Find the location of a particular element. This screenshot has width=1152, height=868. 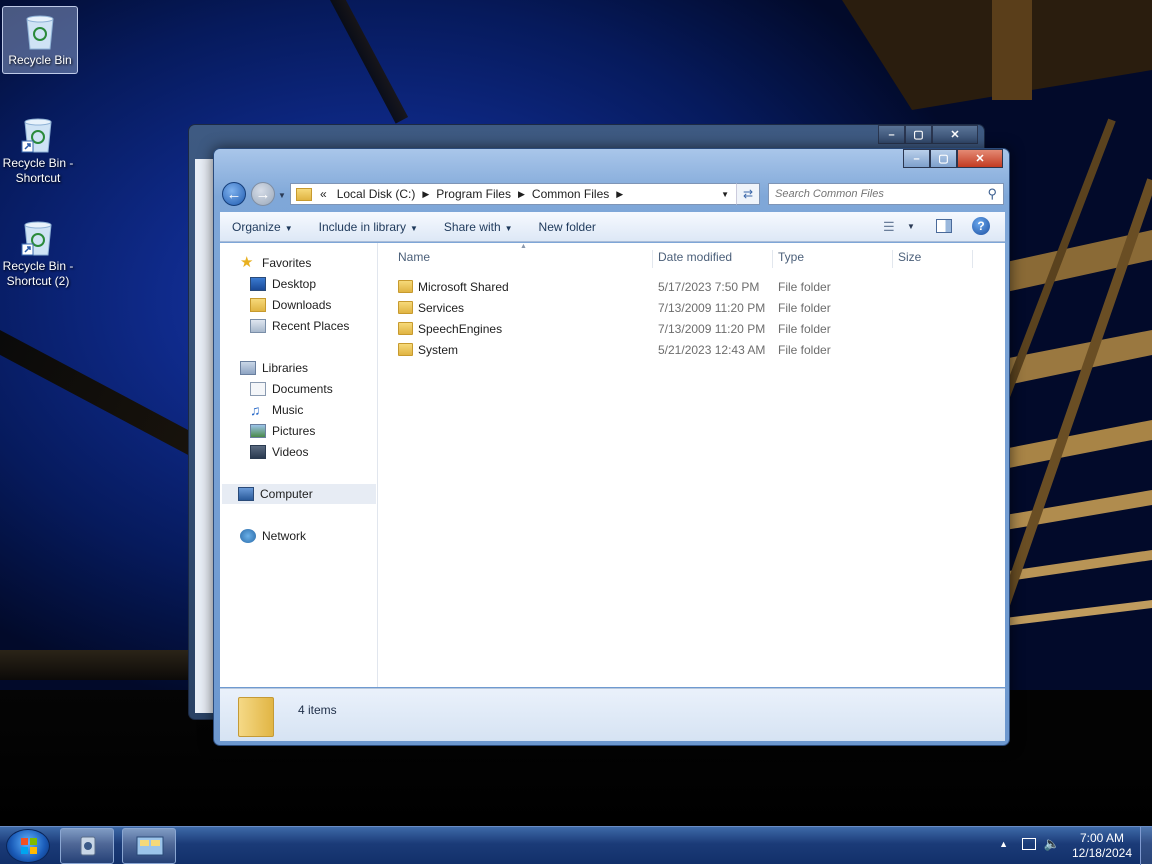

nav-downloads: Downloads is located at coordinates (290, 305).